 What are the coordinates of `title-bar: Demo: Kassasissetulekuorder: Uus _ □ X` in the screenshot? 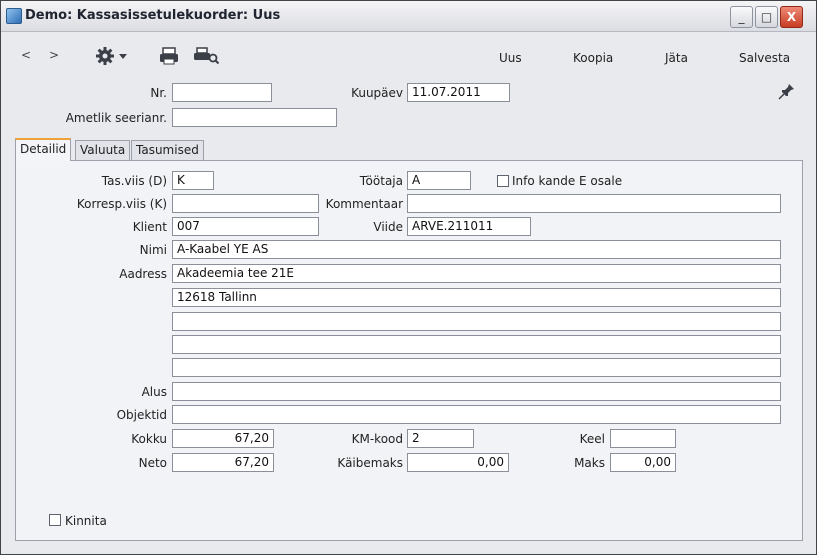 It's located at (408, 16).